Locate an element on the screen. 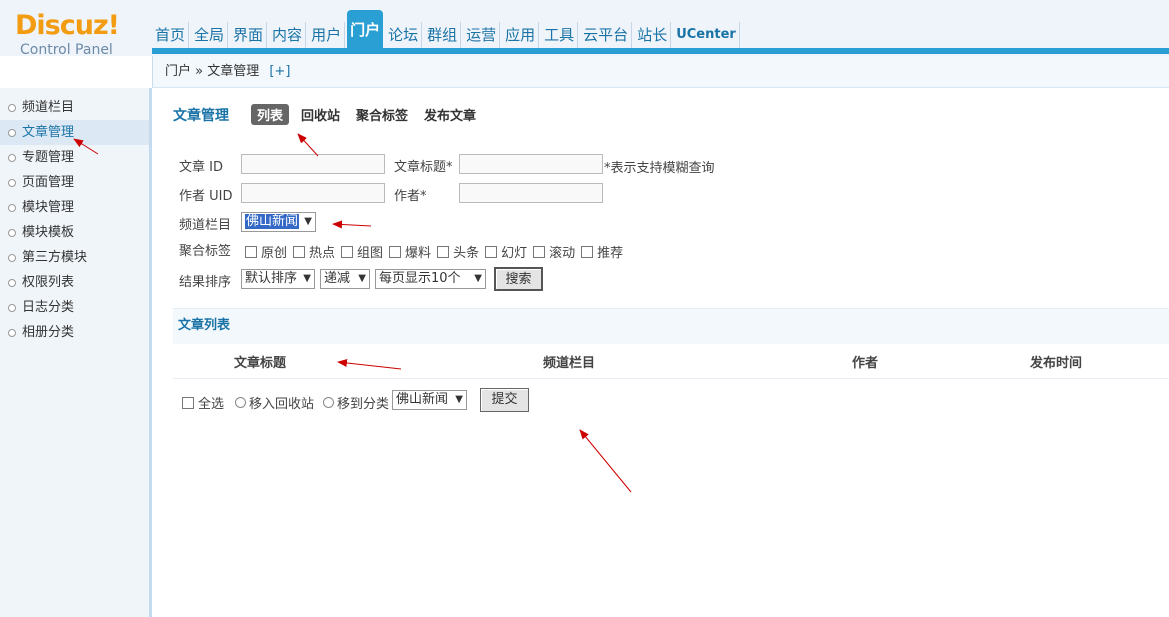  sidebar-item-page: 页面管理 is located at coordinates (74, 182).